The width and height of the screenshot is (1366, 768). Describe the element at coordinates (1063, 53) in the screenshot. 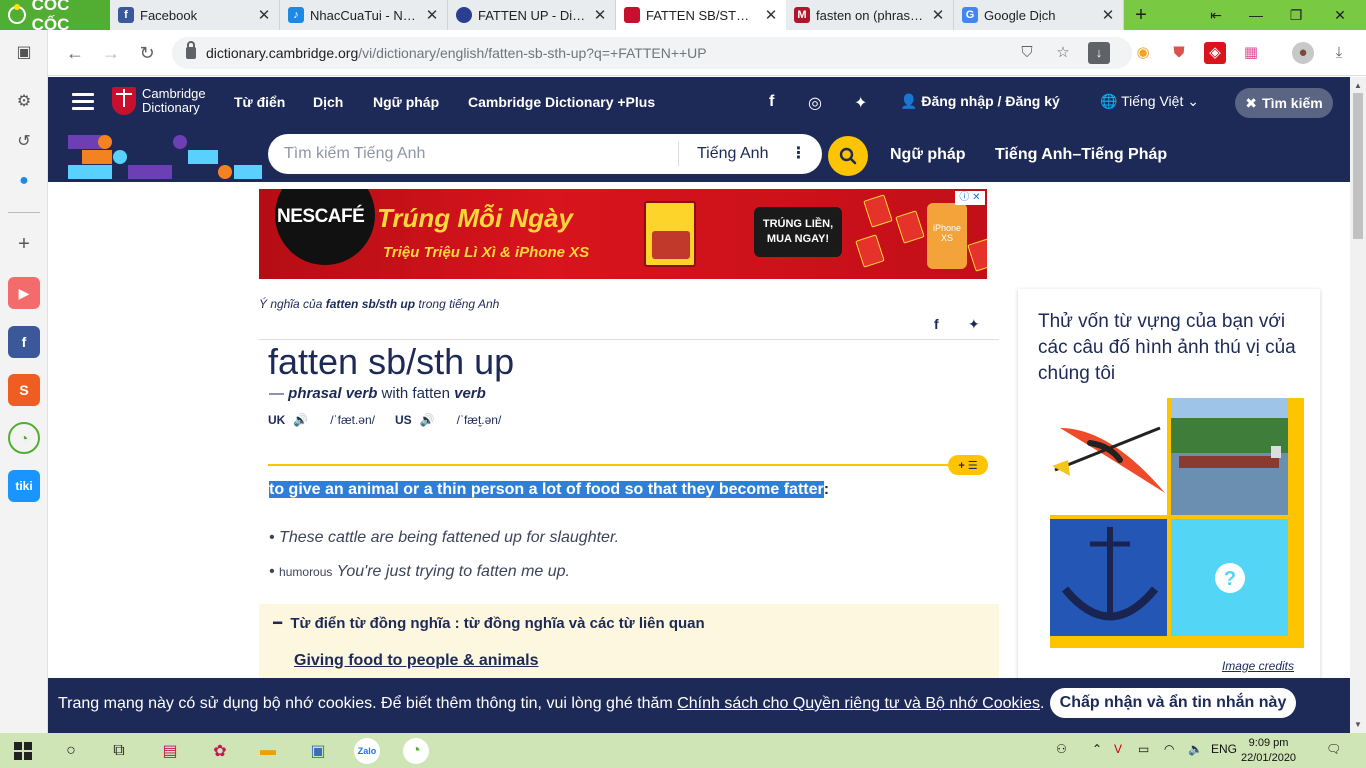

I see `bookmark-star-icon: ☆` at that location.